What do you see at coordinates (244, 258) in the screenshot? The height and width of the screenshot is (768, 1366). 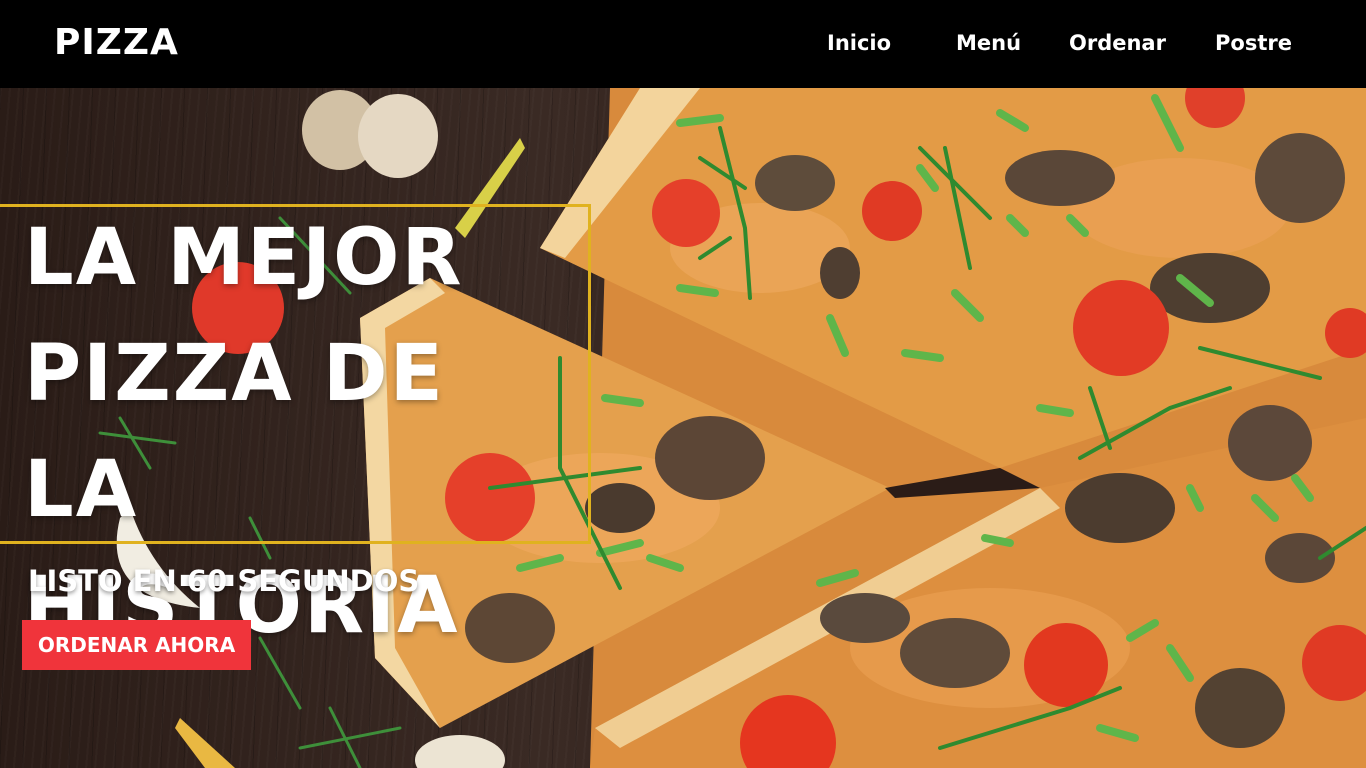 I see `headline-line-1: LA MEJOR` at bounding box center [244, 258].